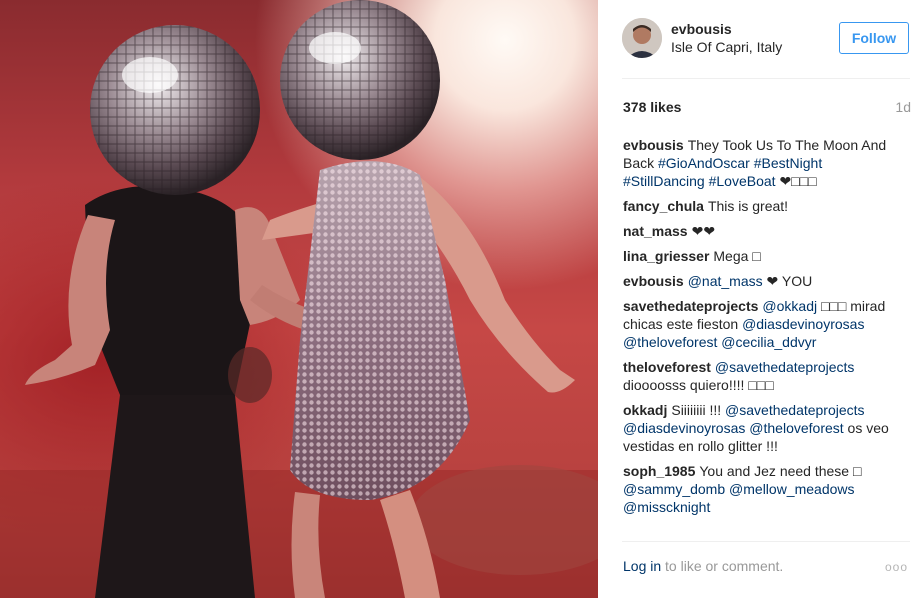 The height and width of the screenshot is (598, 918). What do you see at coordinates (791, 489) in the screenshot?
I see `comment-link: @mellow_meadows` at bounding box center [791, 489].